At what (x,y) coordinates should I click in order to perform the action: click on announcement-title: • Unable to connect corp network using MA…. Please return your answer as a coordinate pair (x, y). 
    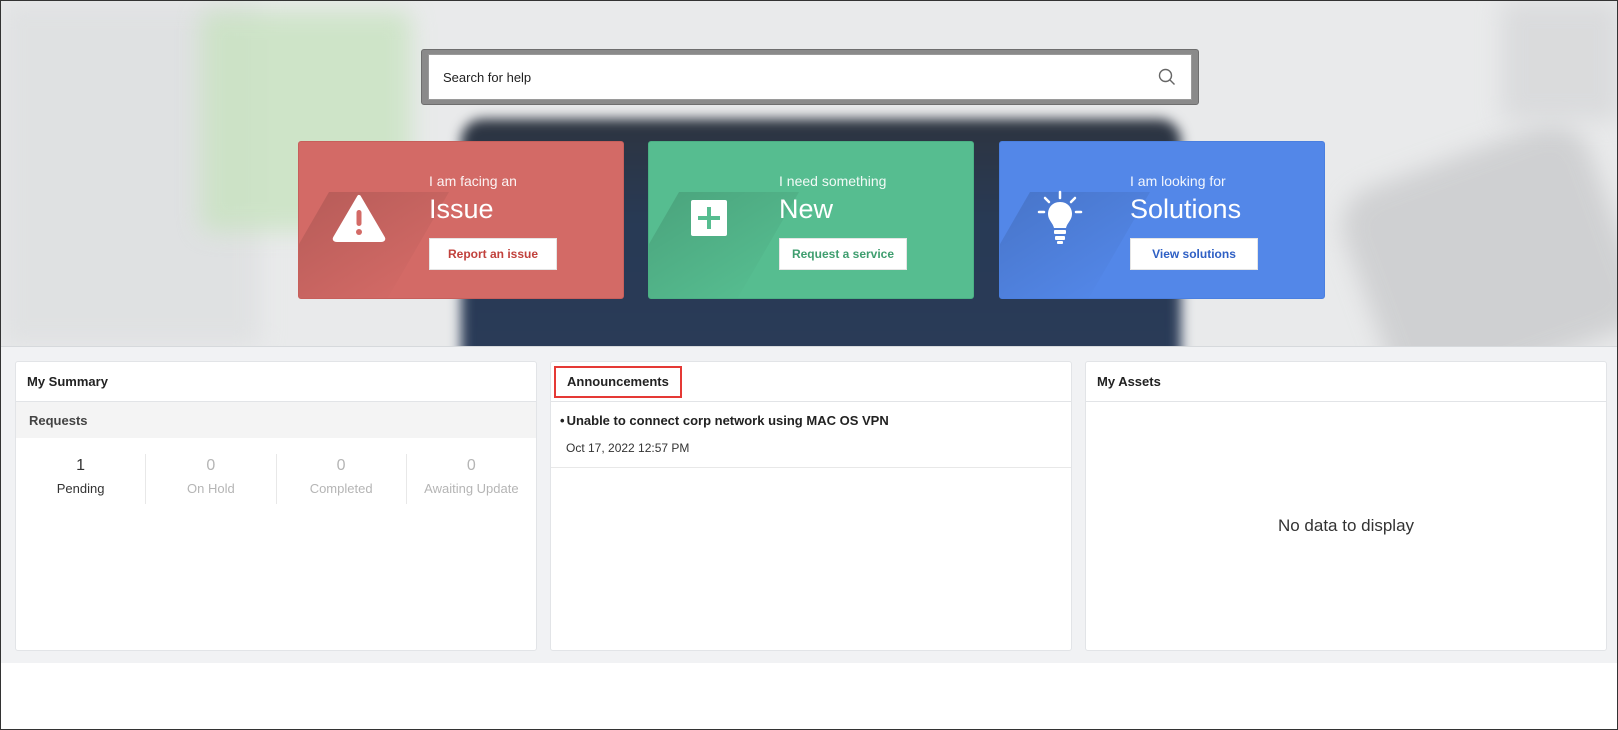
    Looking at the image, I should click on (815, 420).